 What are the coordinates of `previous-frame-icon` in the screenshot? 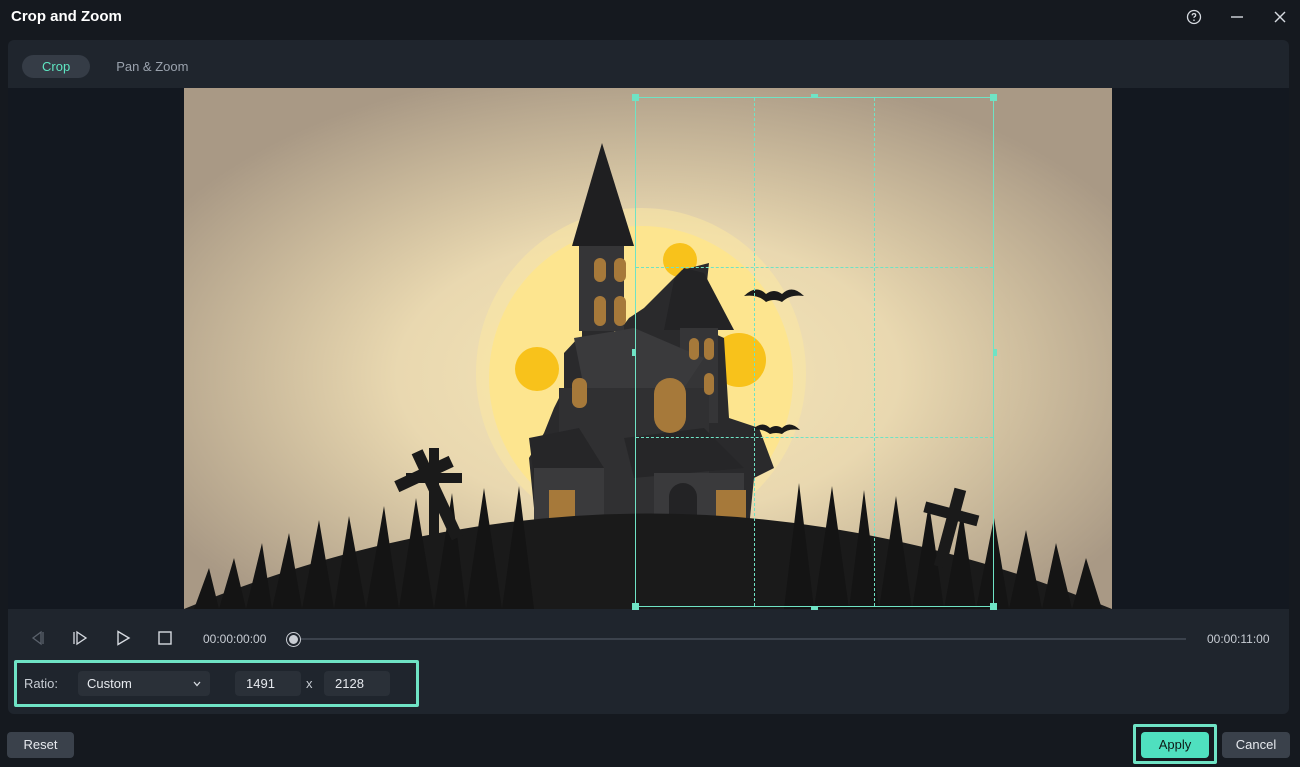 It's located at (37, 638).